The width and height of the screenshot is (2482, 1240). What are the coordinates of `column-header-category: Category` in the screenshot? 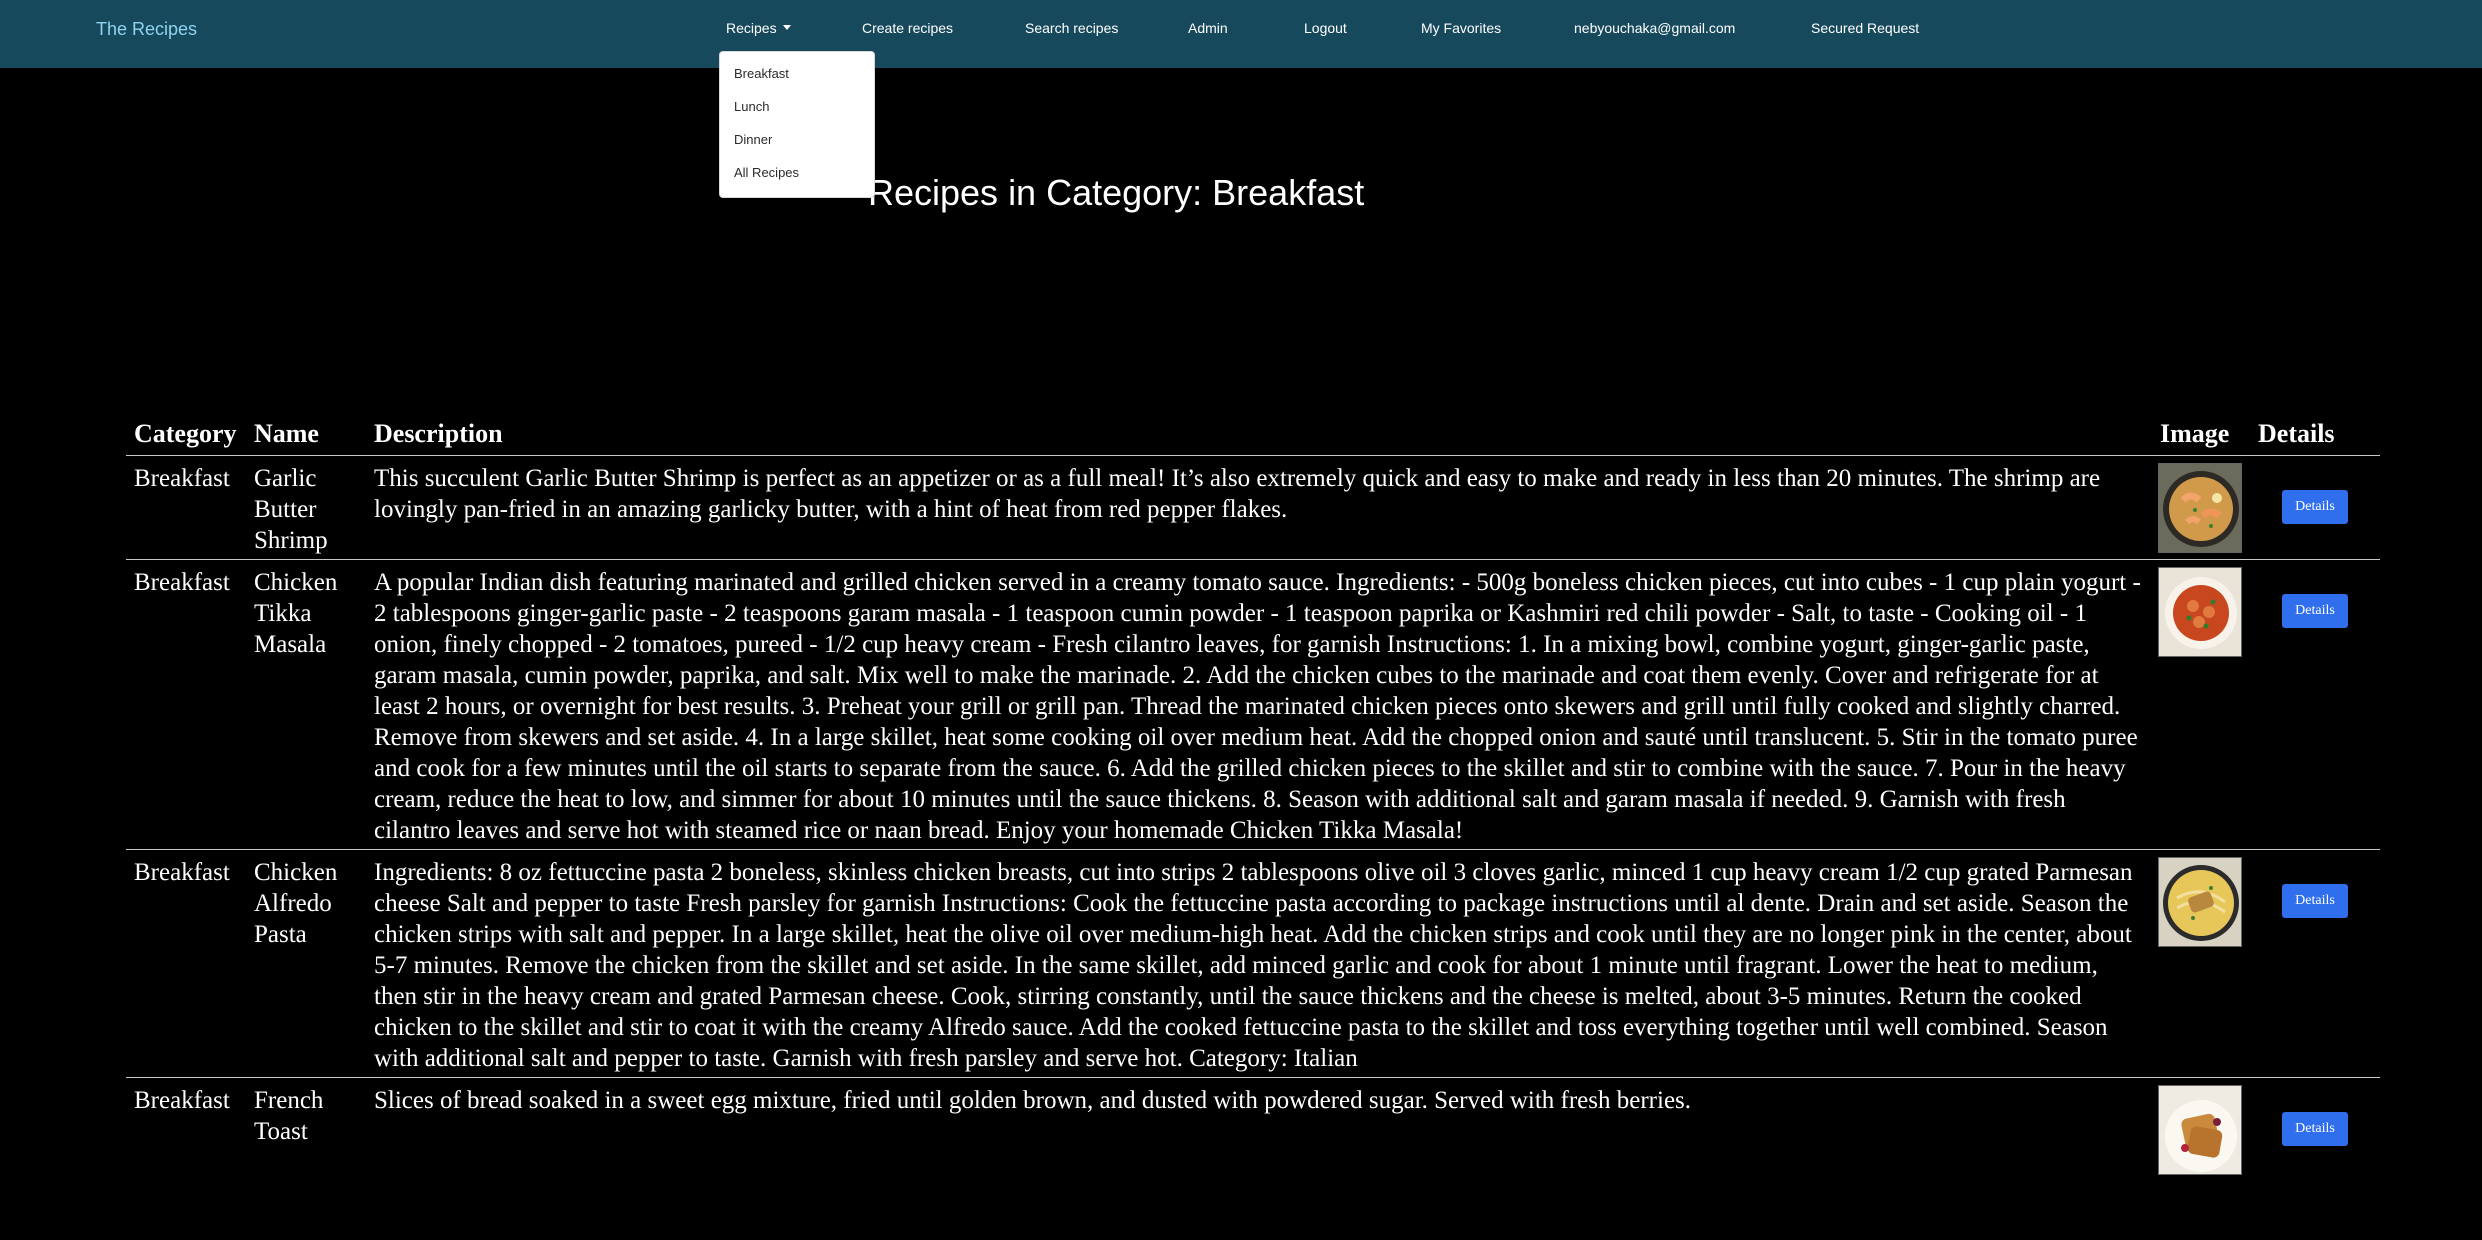 It's located at (185, 433).